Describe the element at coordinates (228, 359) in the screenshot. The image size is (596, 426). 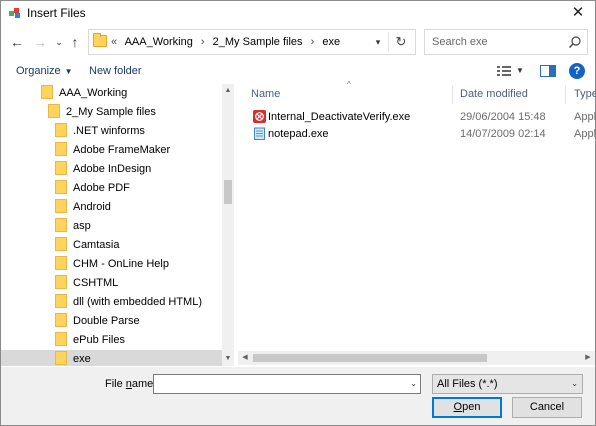
I see `scroll-down-icon: ▼` at that location.